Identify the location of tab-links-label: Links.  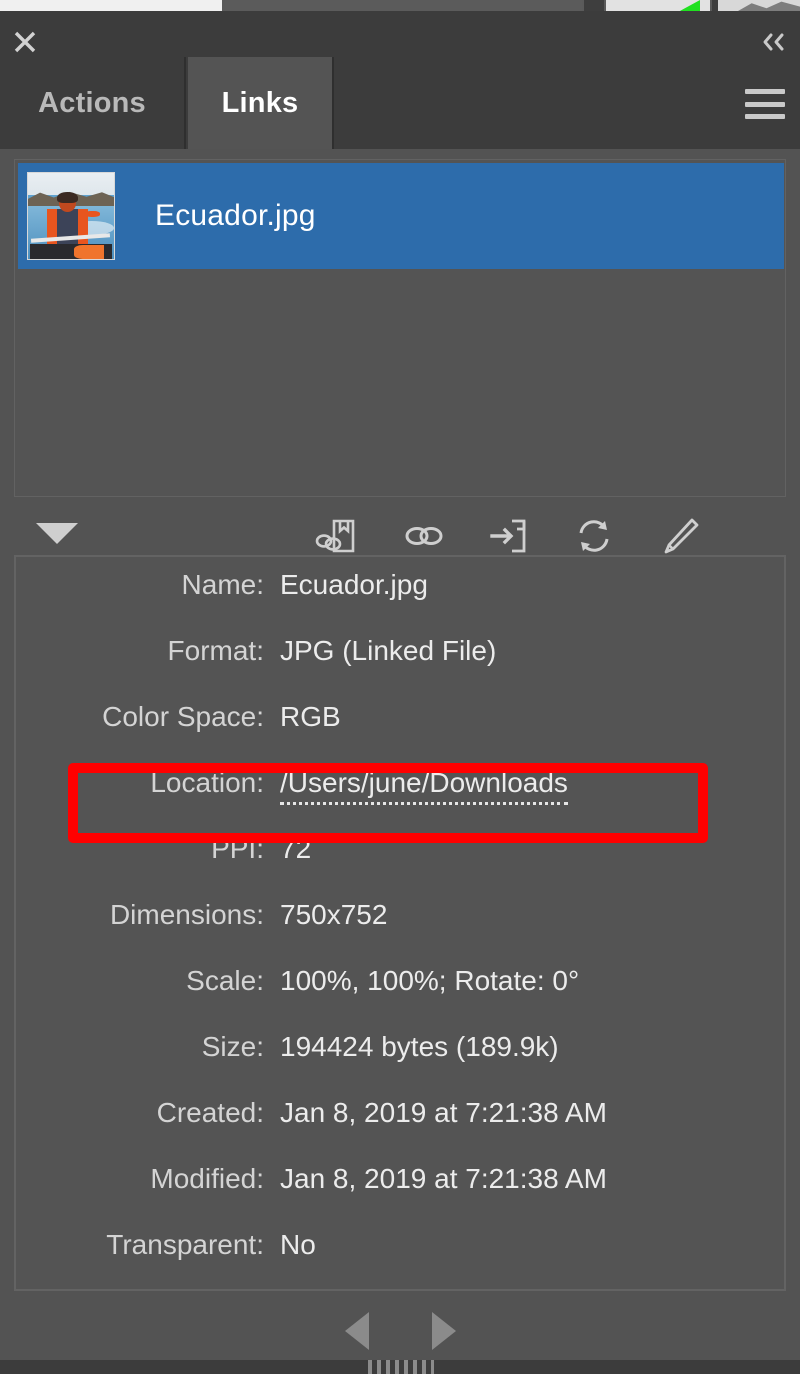
(260, 102).